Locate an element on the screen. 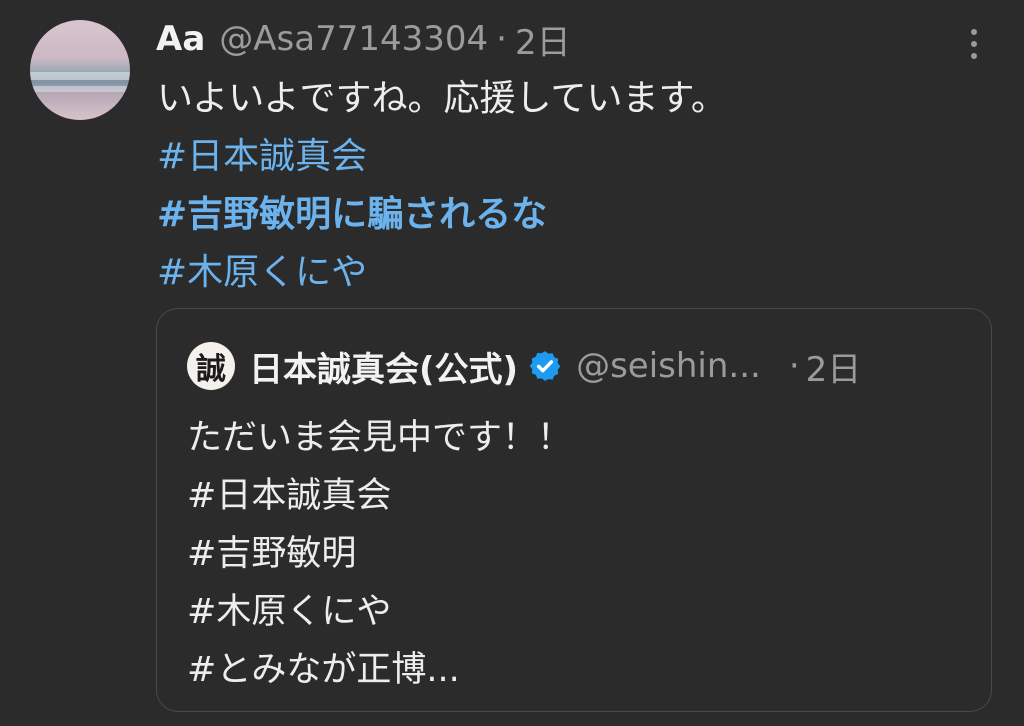  user-handle: @Asa77143304 is located at coordinates (353, 39).